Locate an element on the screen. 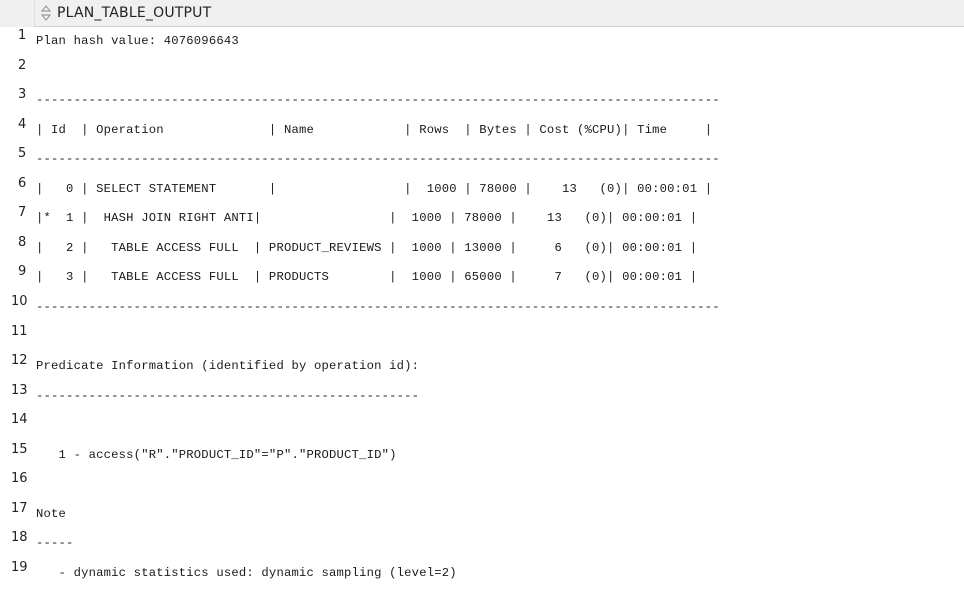 This screenshot has height=600, width=964. row-number: 3 is located at coordinates (16, 94).